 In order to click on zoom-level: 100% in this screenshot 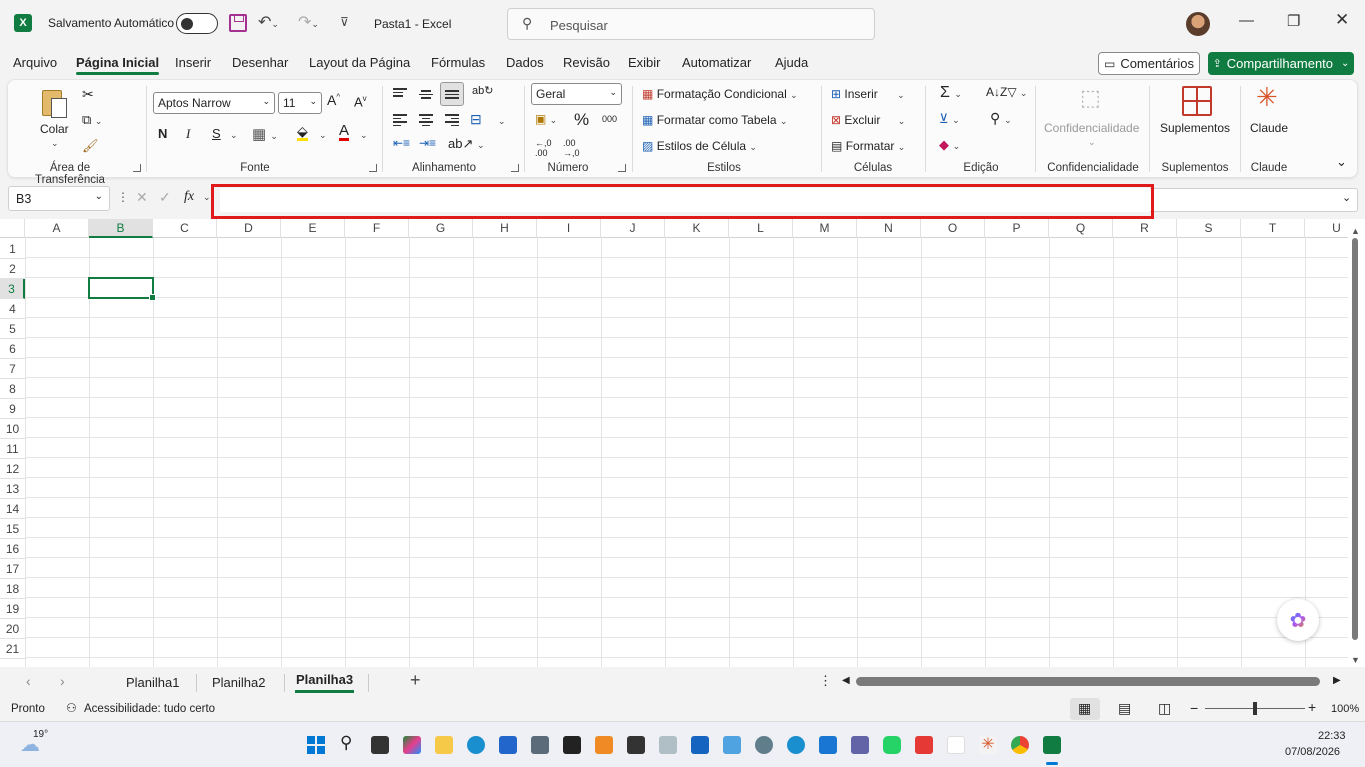, I will do `click(1345, 709)`.